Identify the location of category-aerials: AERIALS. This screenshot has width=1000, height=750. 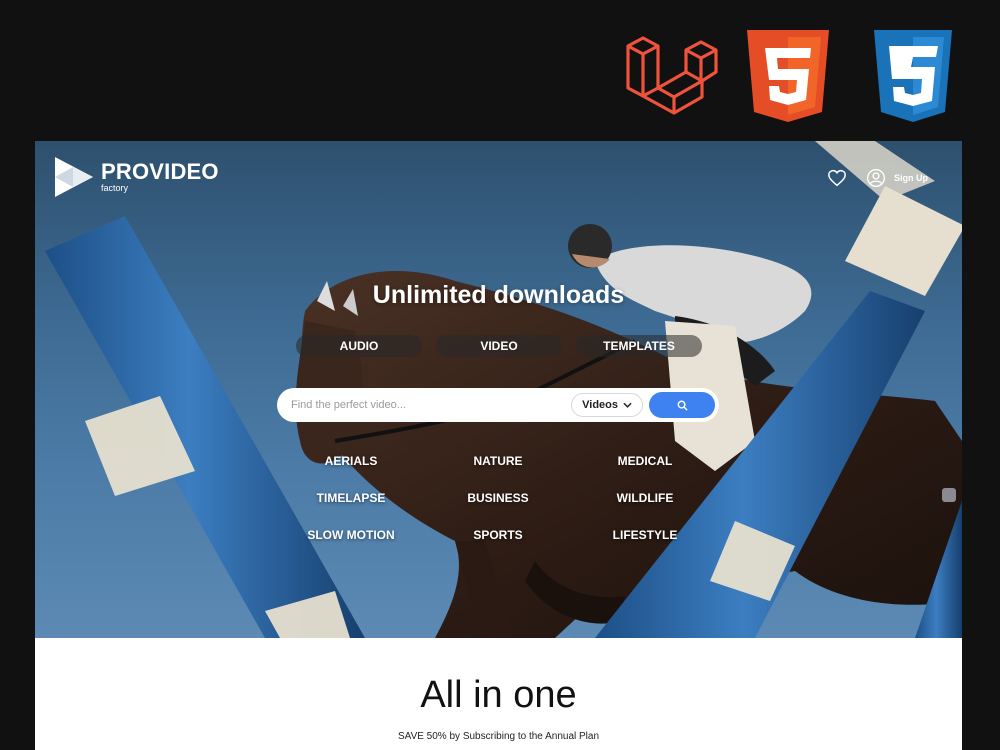
(351, 461).